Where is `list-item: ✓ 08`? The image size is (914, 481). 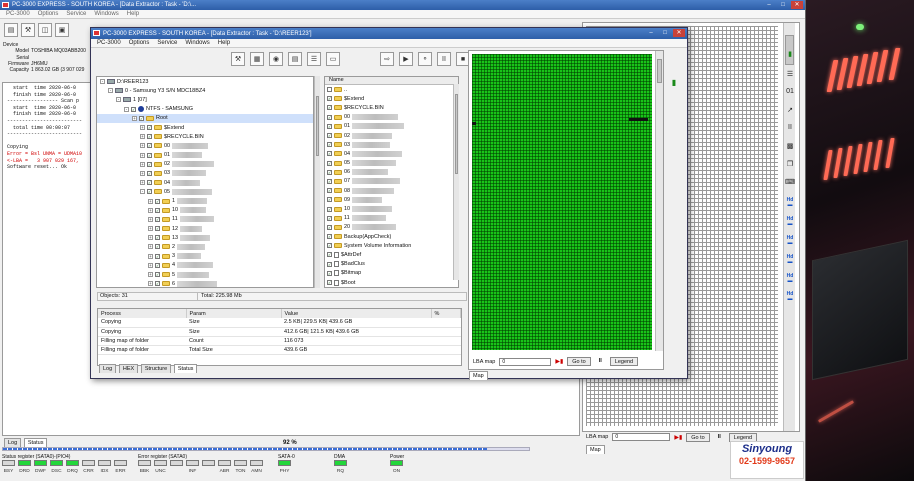 list-item: ✓ 08 is located at coordinates (391, 190).